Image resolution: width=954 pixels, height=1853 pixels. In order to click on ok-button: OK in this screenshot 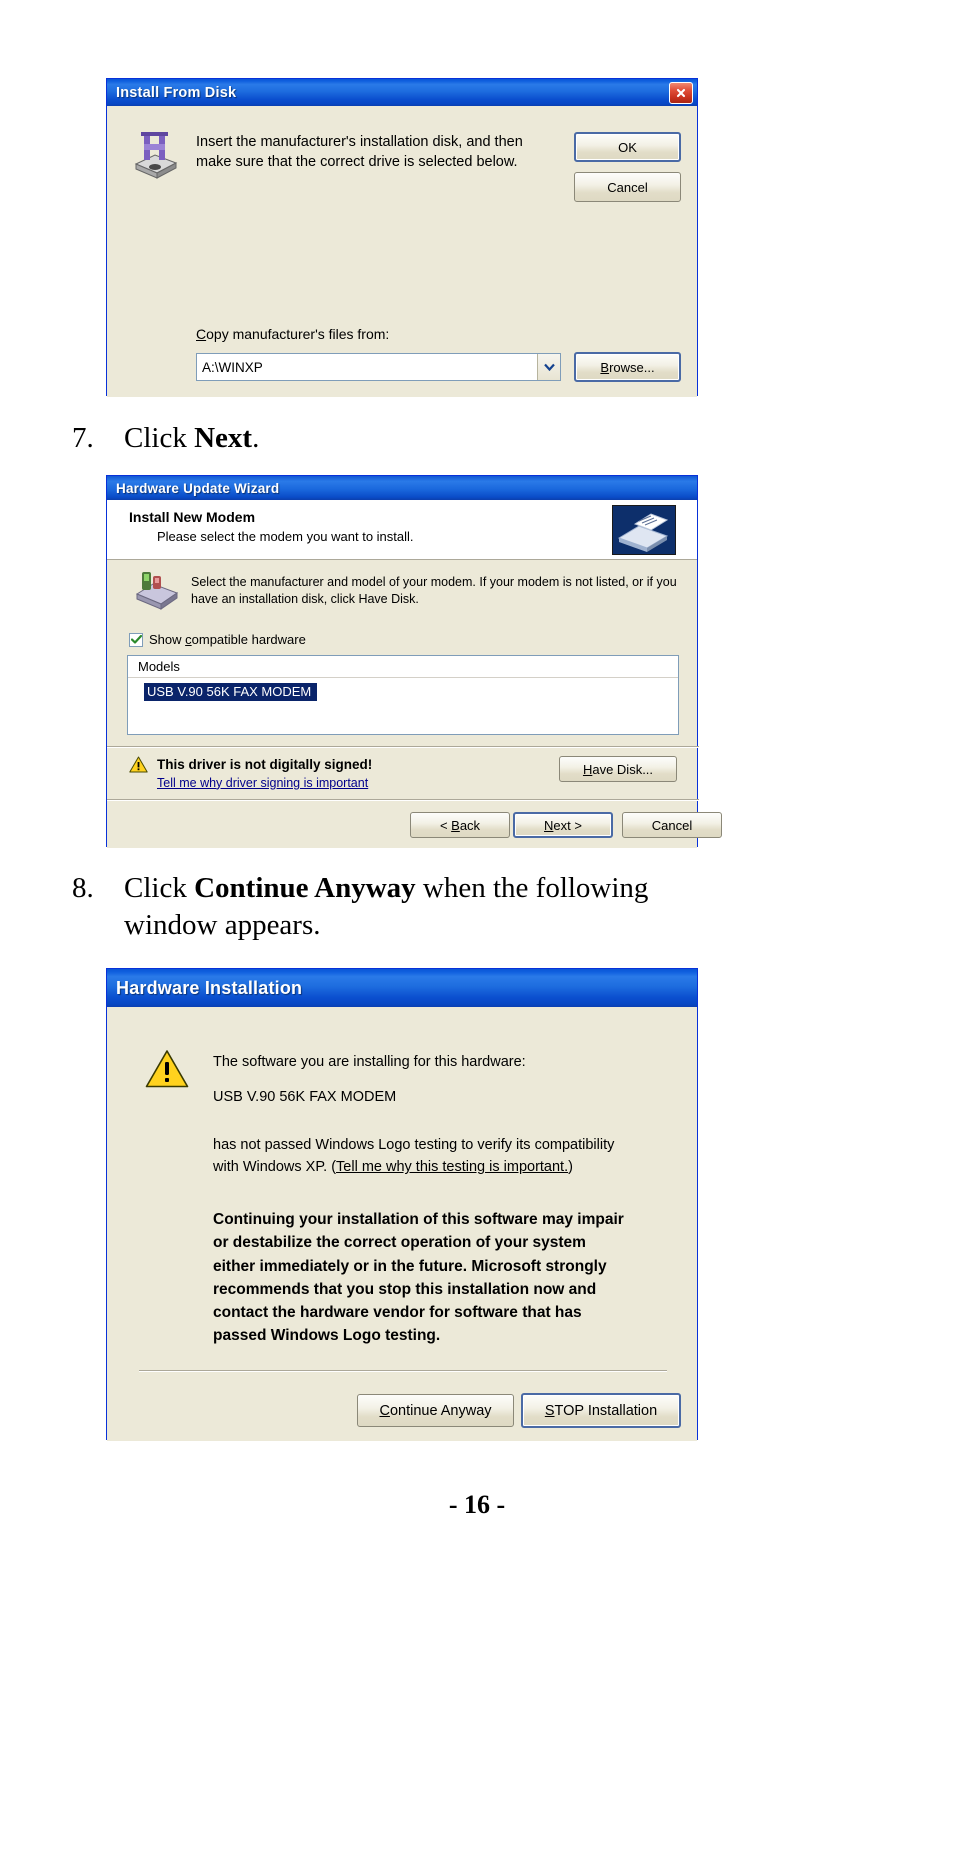, I will do `click(627, 147)`.